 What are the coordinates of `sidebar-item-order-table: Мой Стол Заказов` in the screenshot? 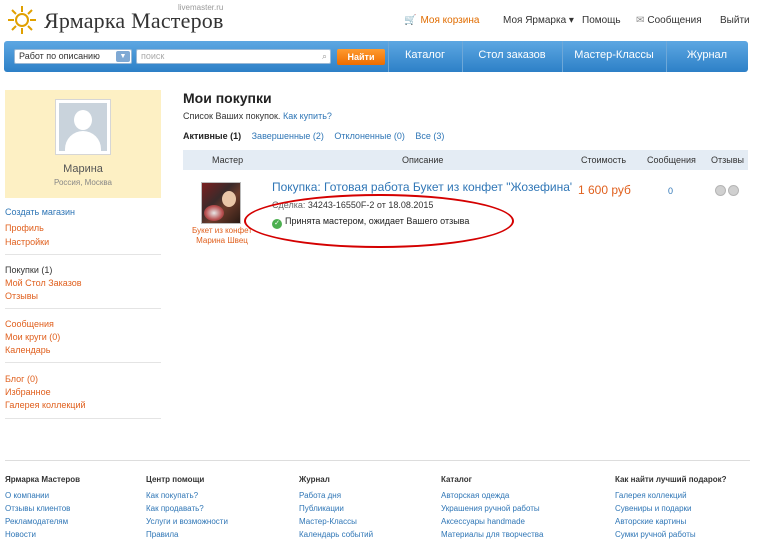 It's located at (43, 283).